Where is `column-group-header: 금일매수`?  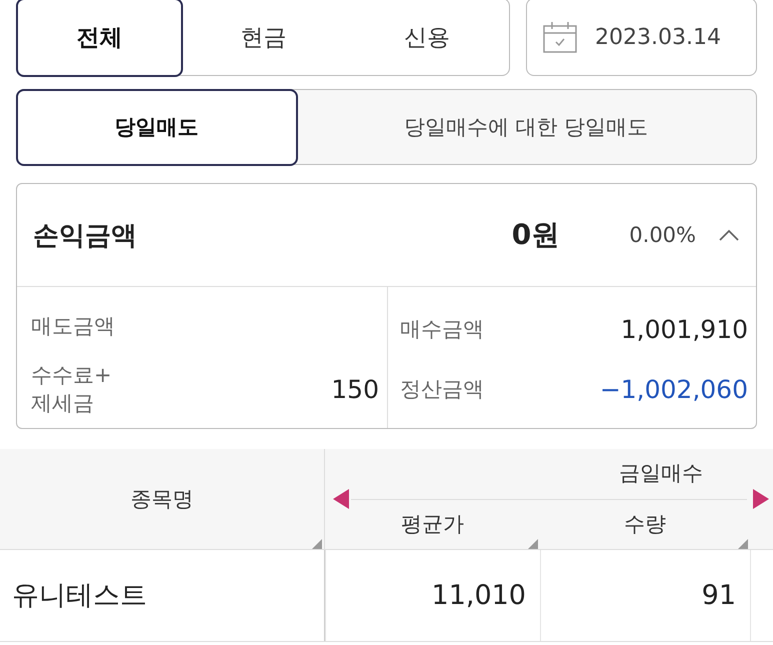
column-group-header: 금일매수 is located at coordinates (661, 473).